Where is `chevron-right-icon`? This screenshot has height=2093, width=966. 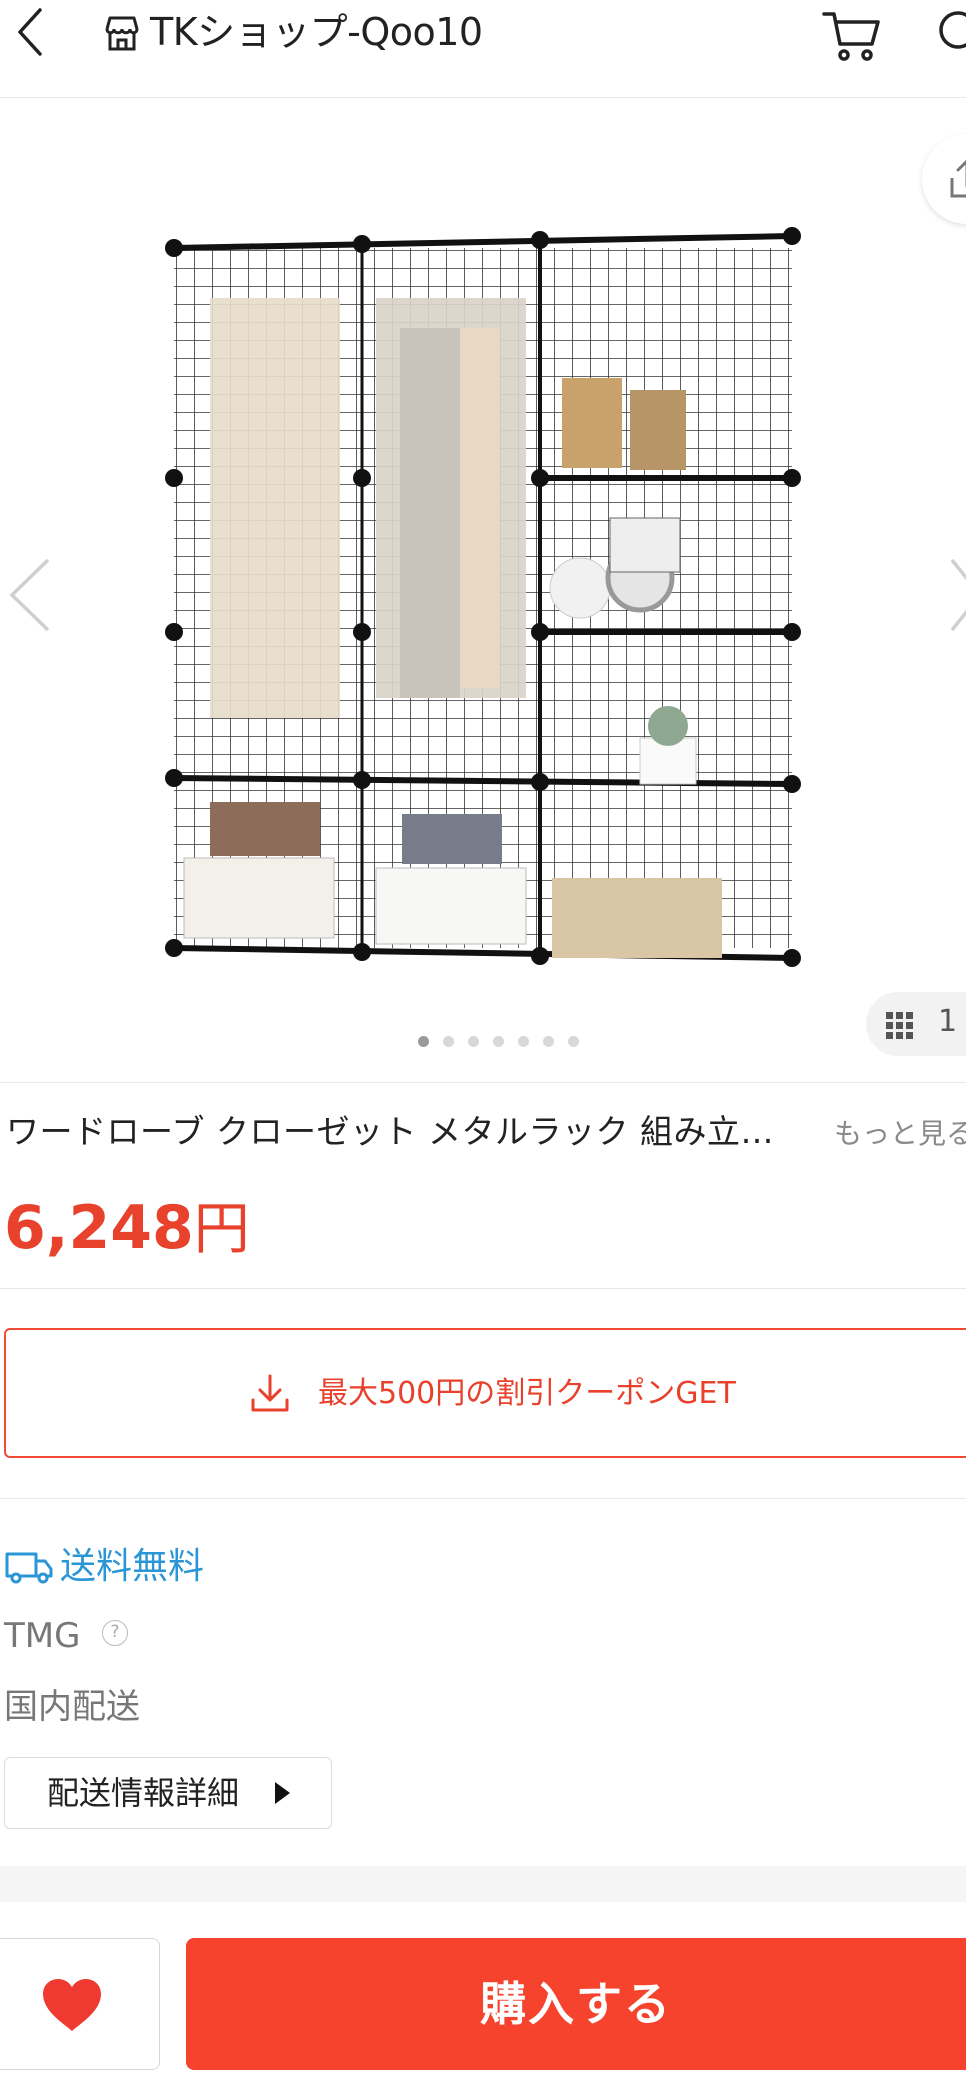
chevron-right-icon is located at coordinates (958, 595).